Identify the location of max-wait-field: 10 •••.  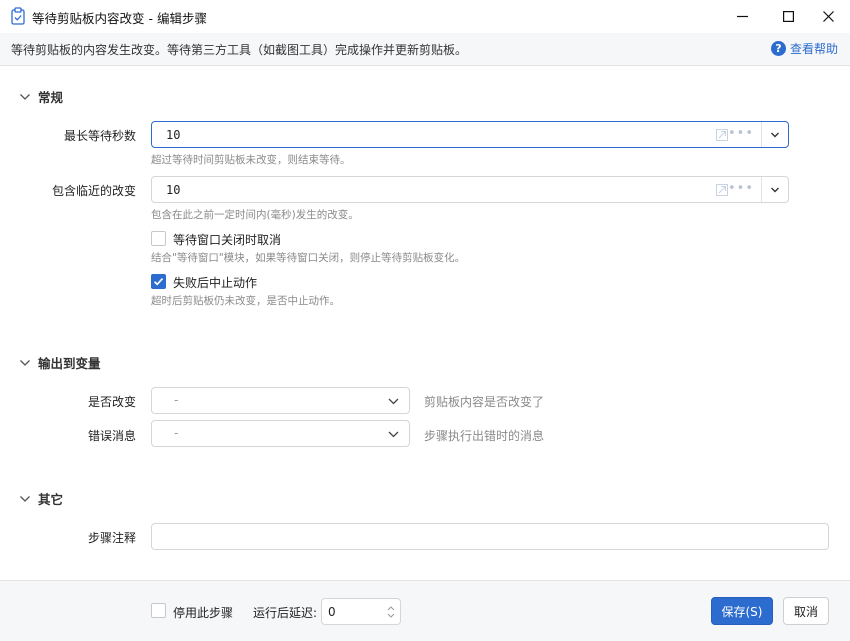
(470, 134).